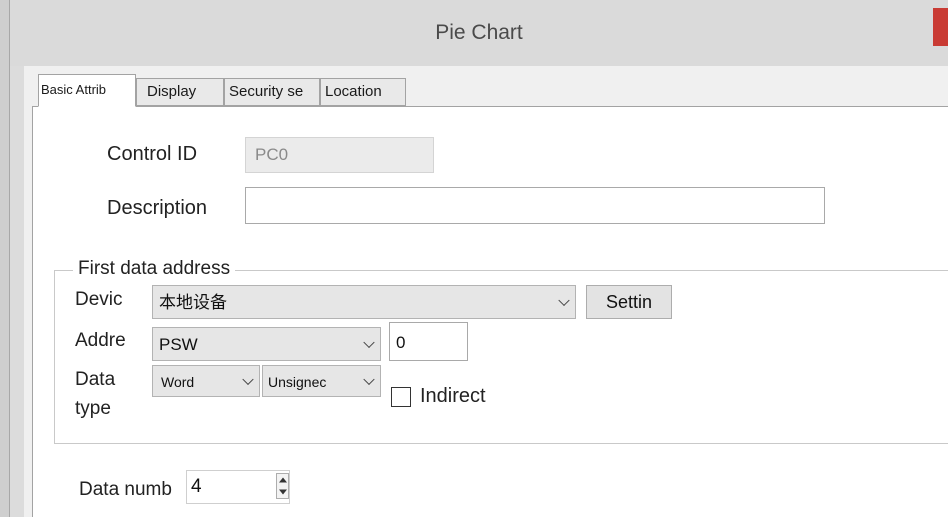 The height and width of the screenshot is (517, 948). I want to click on settings-button: Settin, so click(629, 302).